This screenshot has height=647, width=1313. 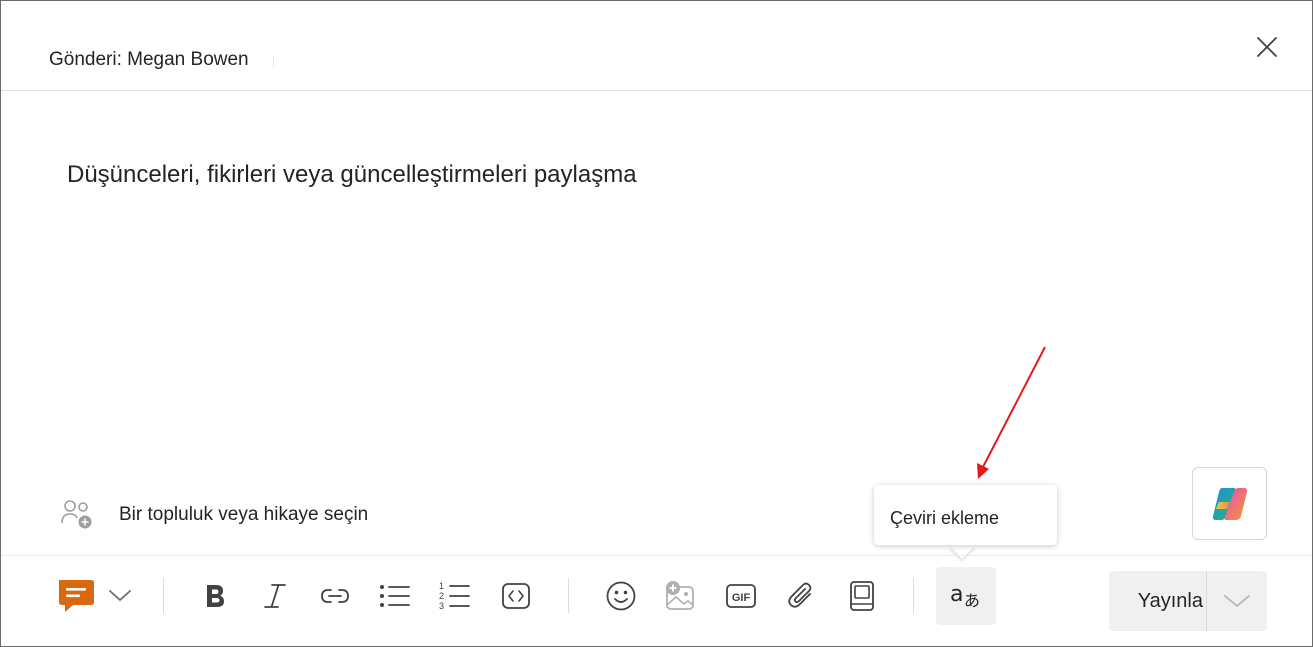 I want to click on bold-button, so click(x=215, y=596).